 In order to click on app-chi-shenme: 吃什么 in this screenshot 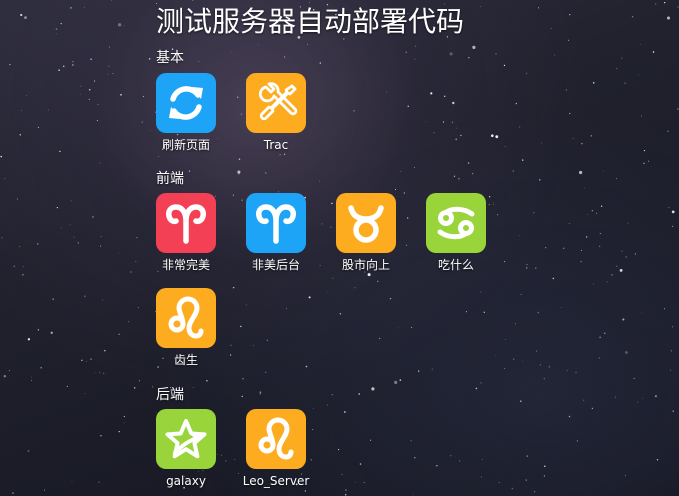, I will do `click(456, 238)`.